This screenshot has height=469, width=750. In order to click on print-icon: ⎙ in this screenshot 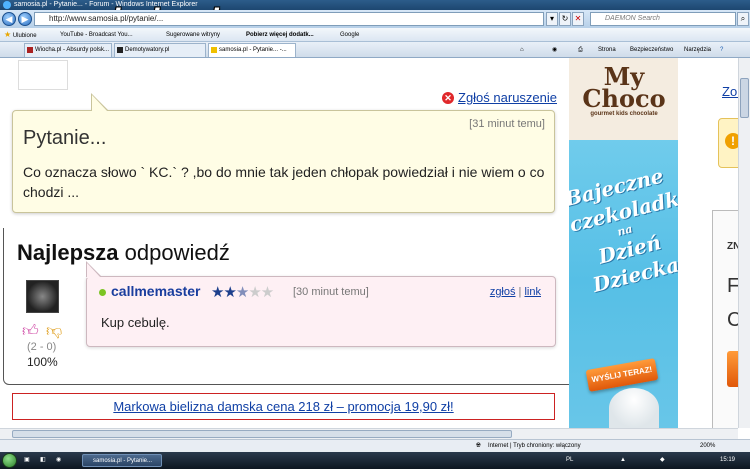, I will do `click(580, 50)`.